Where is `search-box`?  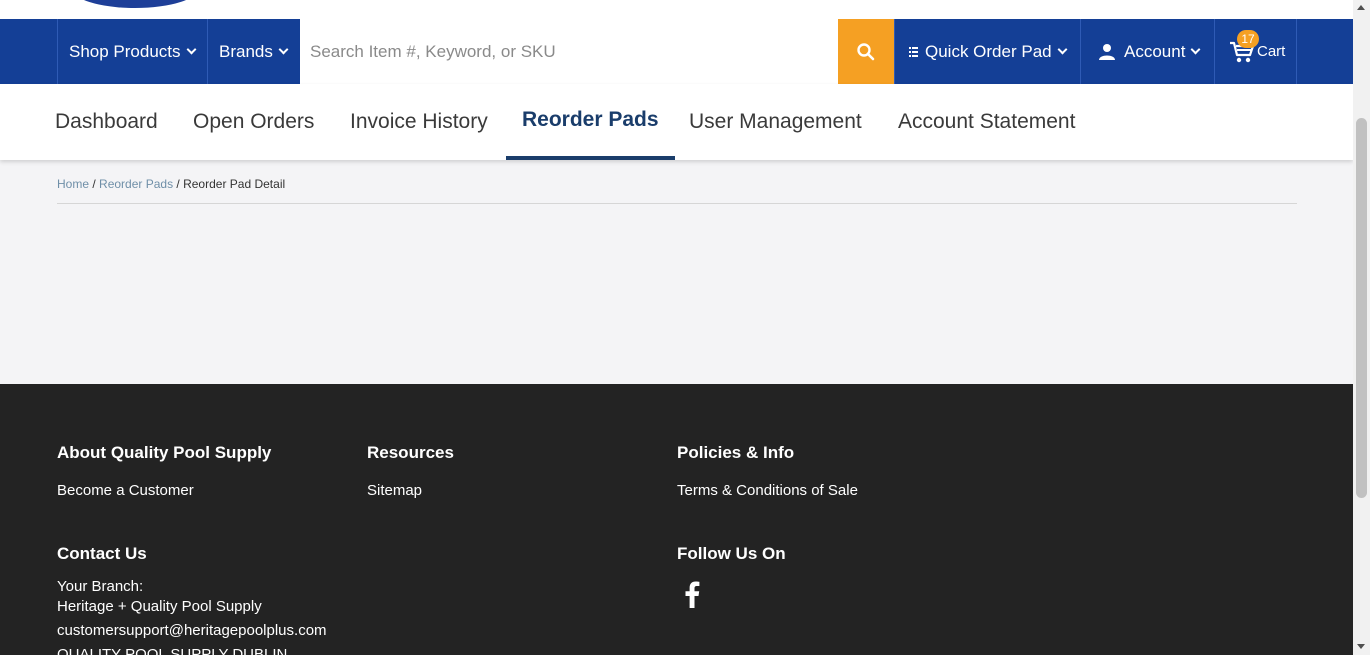 search-box is located at coordinates (569, 51).